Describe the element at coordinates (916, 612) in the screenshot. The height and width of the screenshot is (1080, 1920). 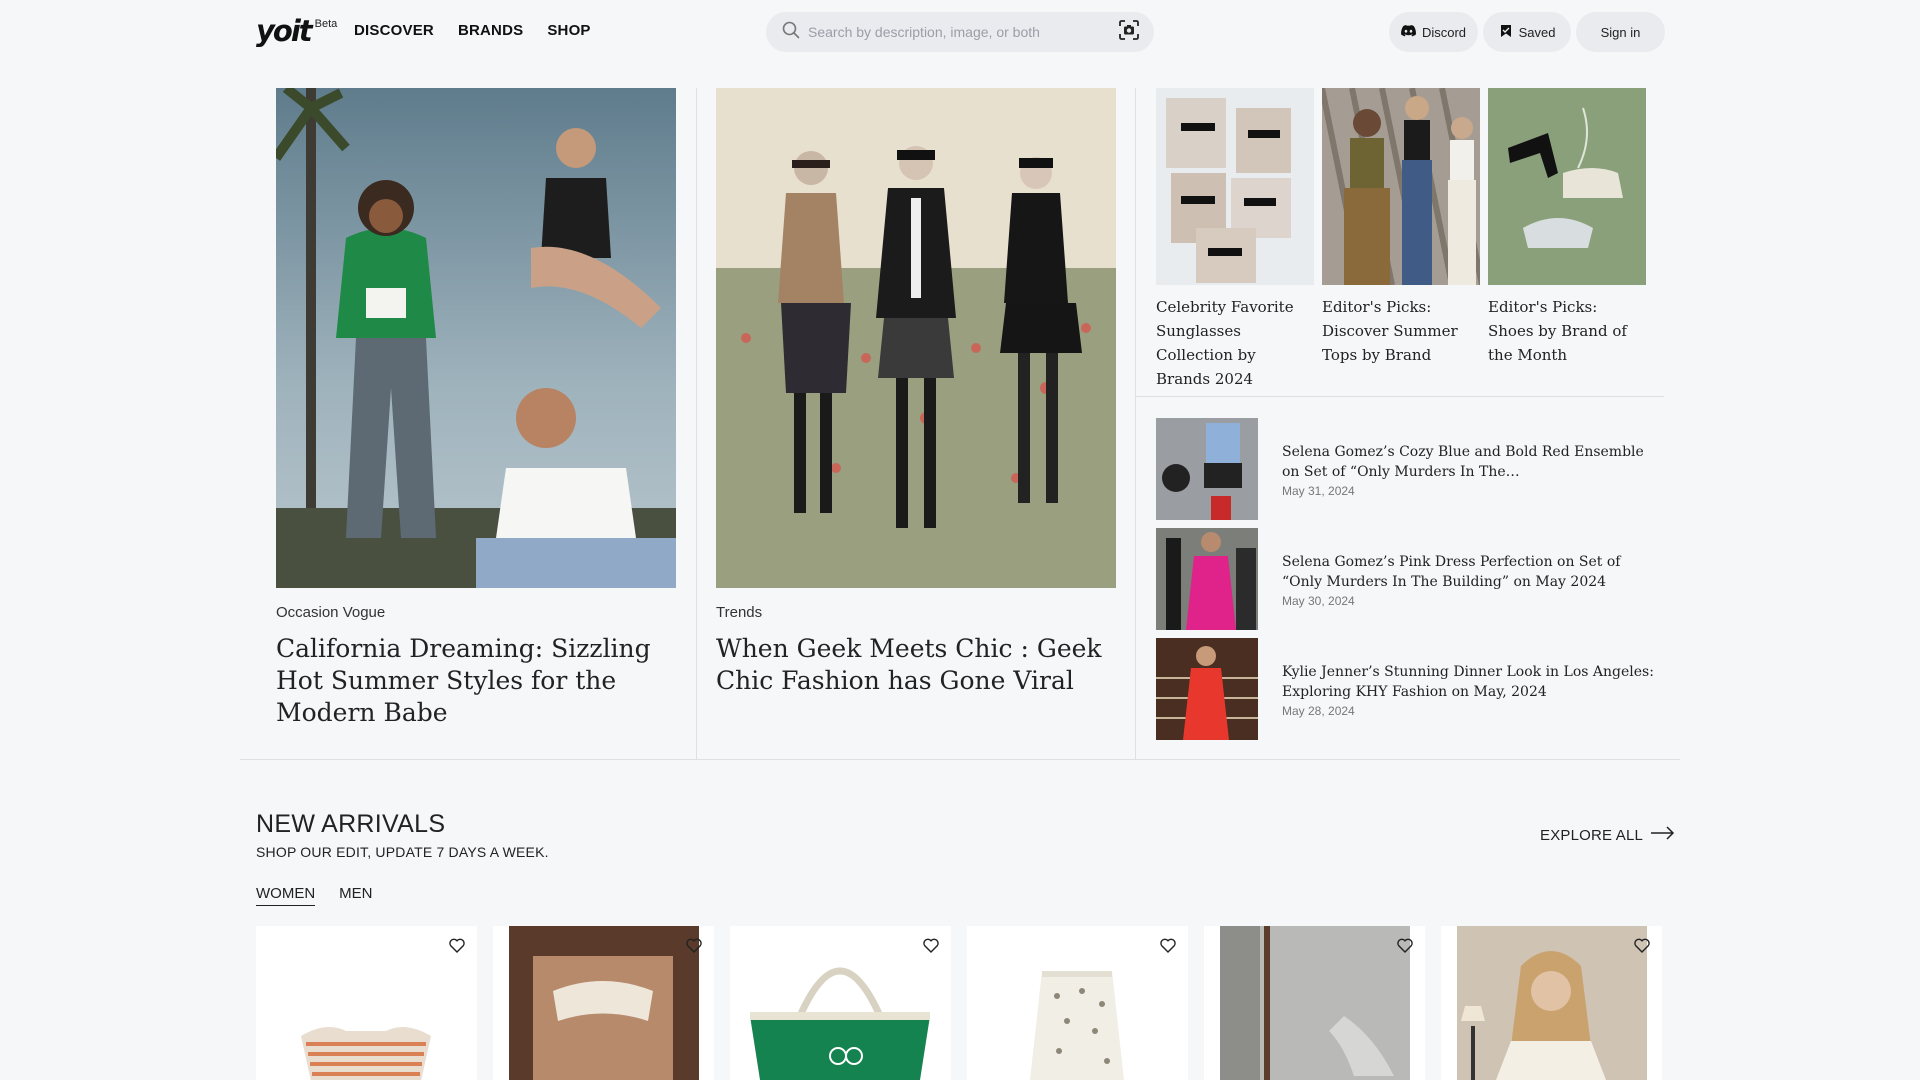
I see `article-category: Trends` at that location.